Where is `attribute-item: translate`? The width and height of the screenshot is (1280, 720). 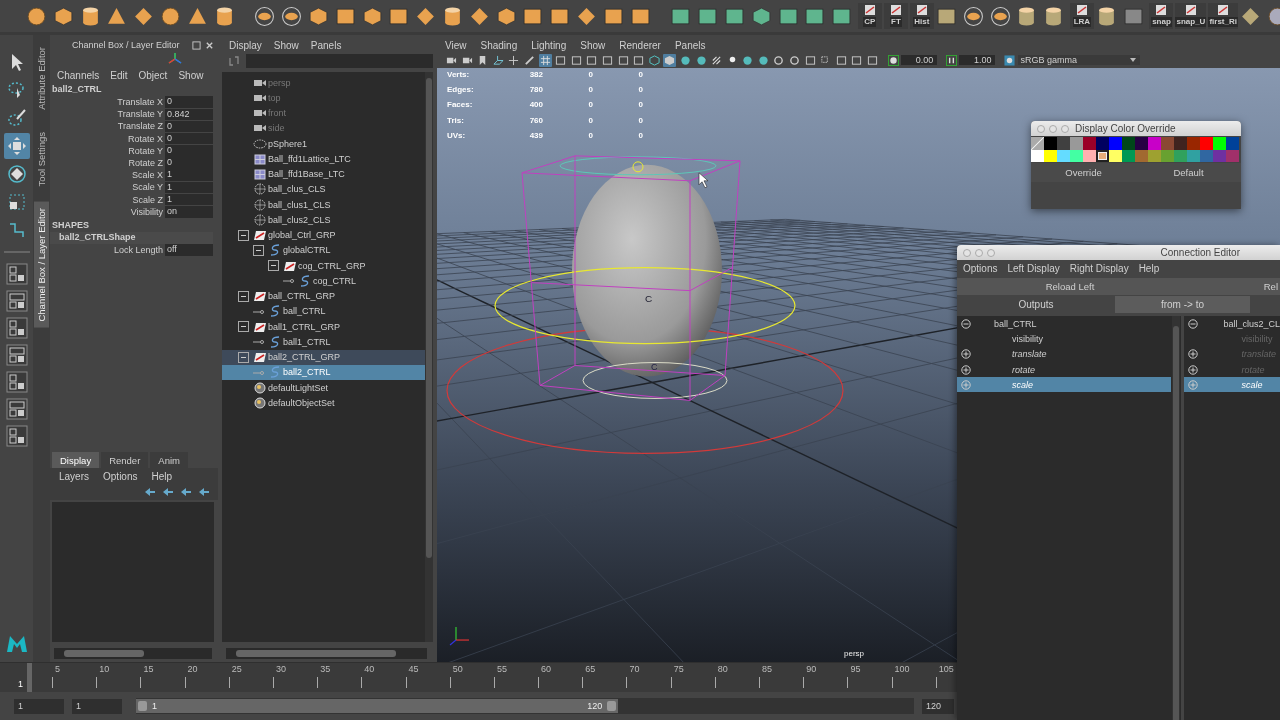 attribute-item: translate is located at coordinates (1029, 354).